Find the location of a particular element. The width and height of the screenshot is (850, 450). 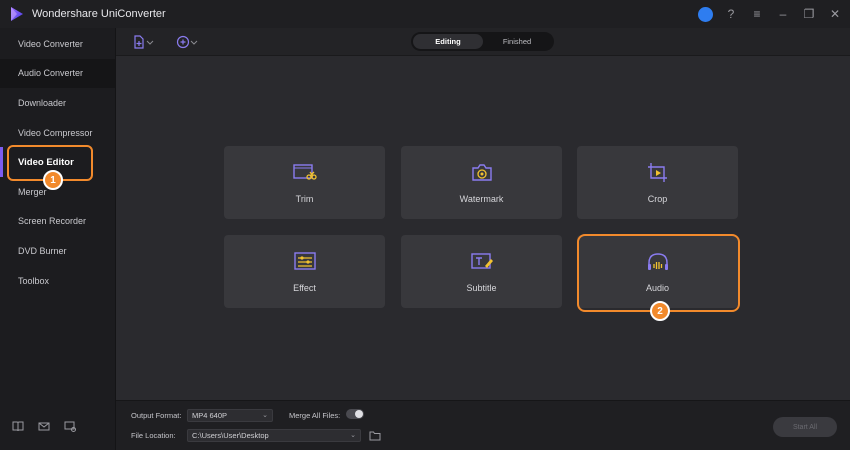

sidebar-item-label: Toolbox is located at coordinates (34, 280).